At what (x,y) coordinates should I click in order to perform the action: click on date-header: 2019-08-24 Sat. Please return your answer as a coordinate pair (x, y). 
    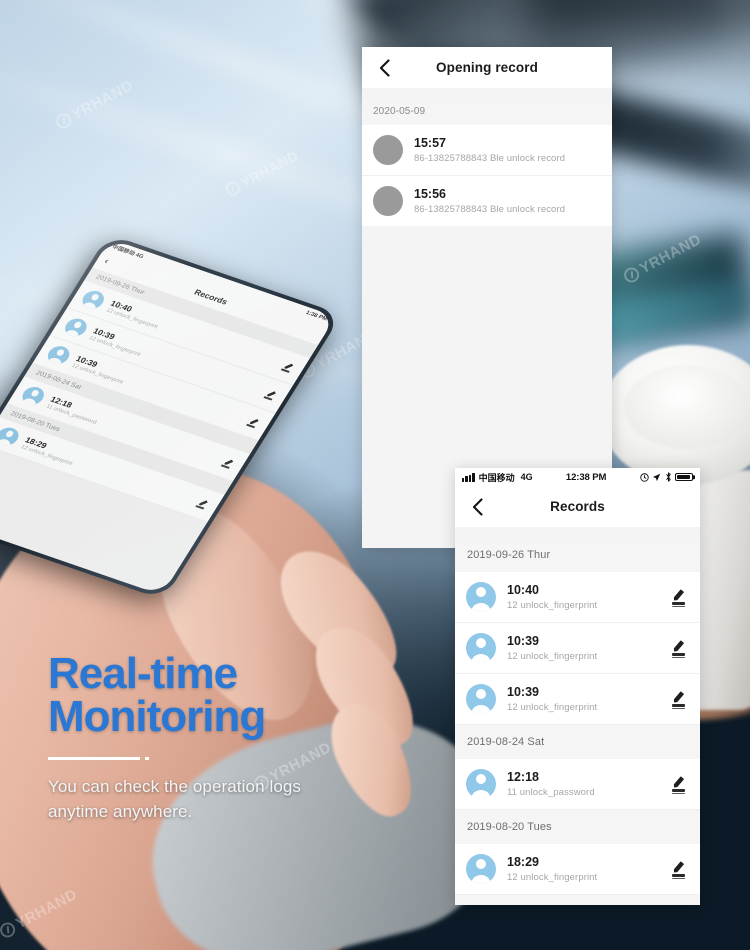
    Looking at the image, I should click on (577, 742).